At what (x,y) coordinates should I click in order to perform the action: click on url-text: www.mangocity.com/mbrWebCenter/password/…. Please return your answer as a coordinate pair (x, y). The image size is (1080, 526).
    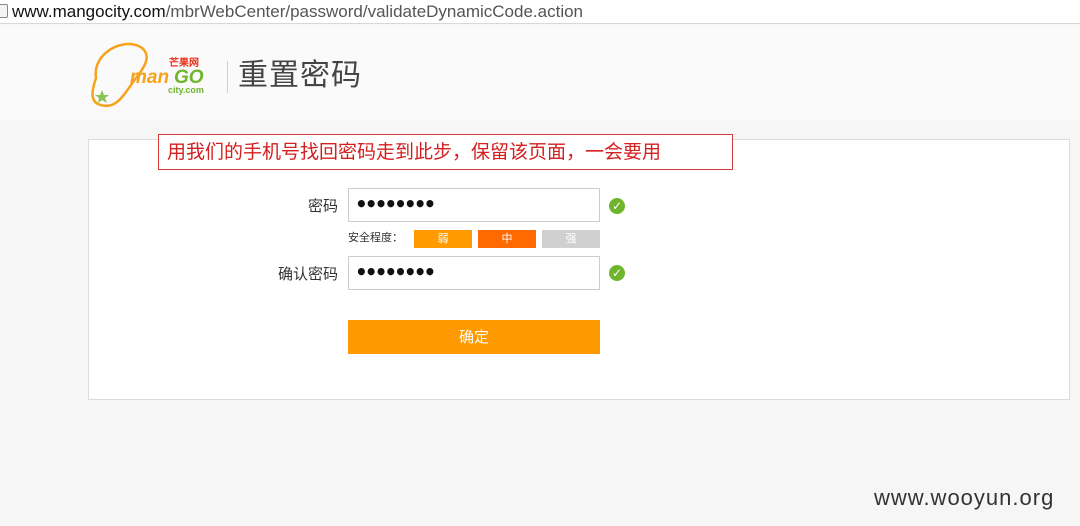
    Looking at the image, I should click on (297, 12).